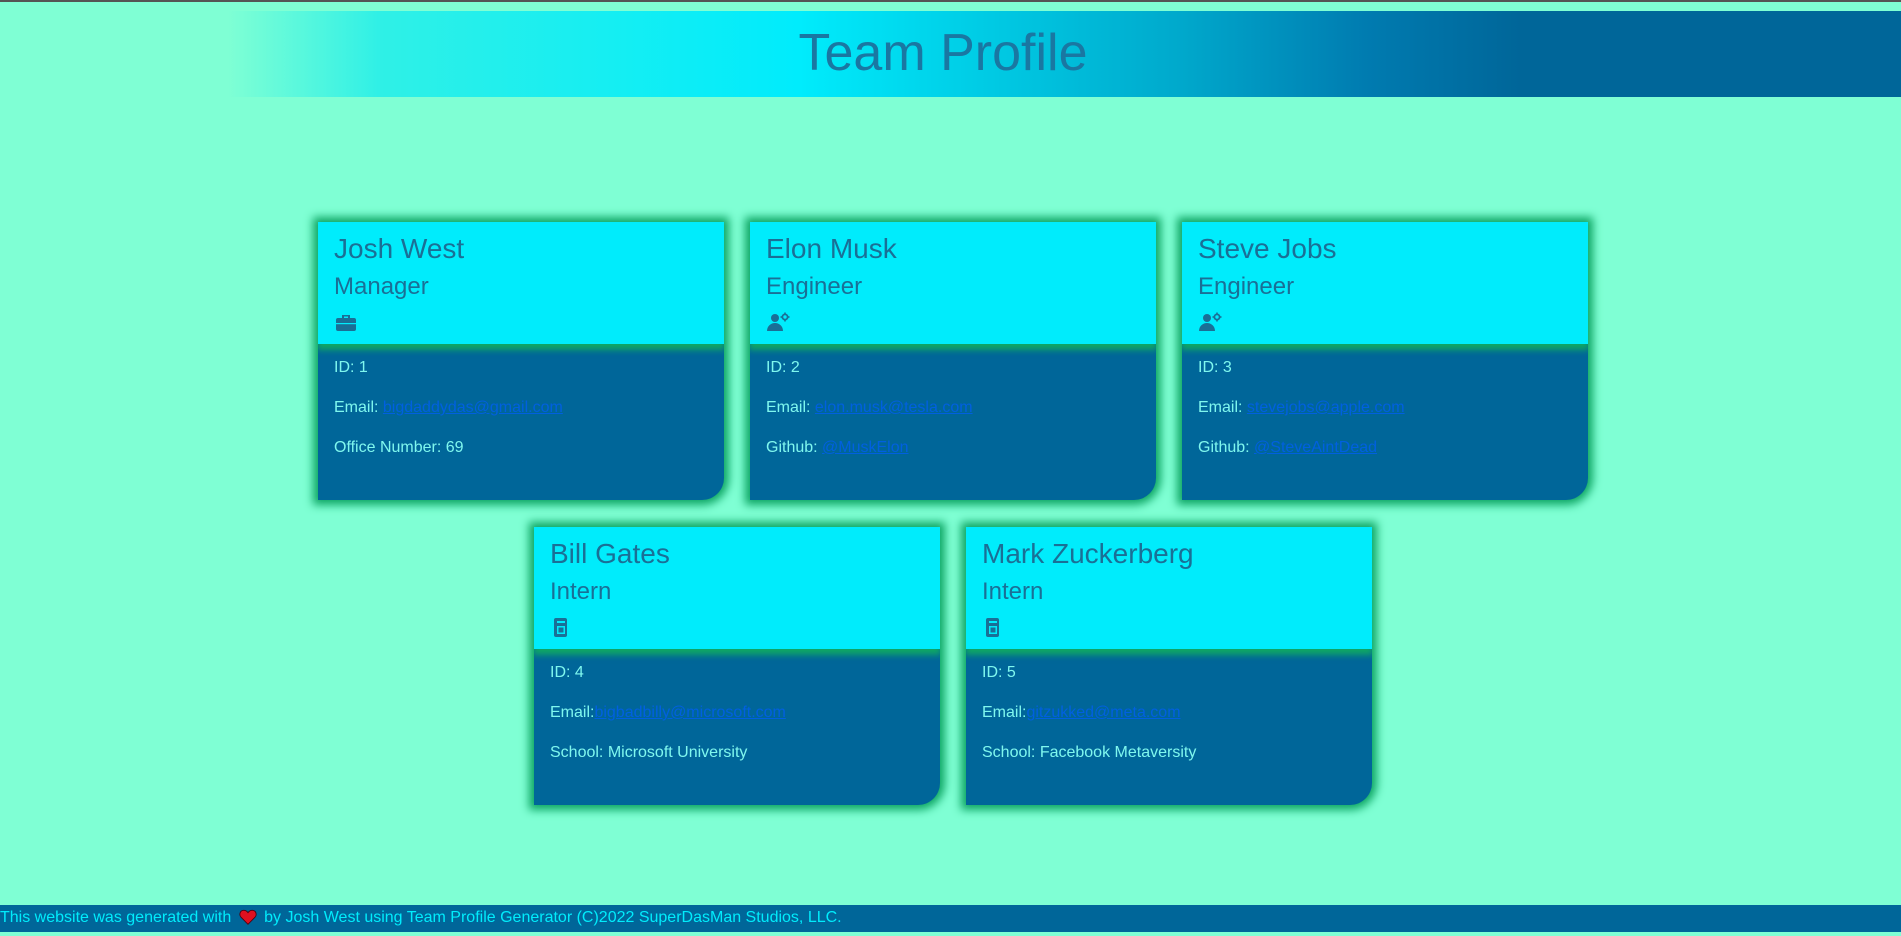 The height and width of the screenshot is (936, 1901). What do you see at coordinates (831, 248) in the screenshot?
I see `employee-name: Elon Musk` at bounding box center [831, 248].